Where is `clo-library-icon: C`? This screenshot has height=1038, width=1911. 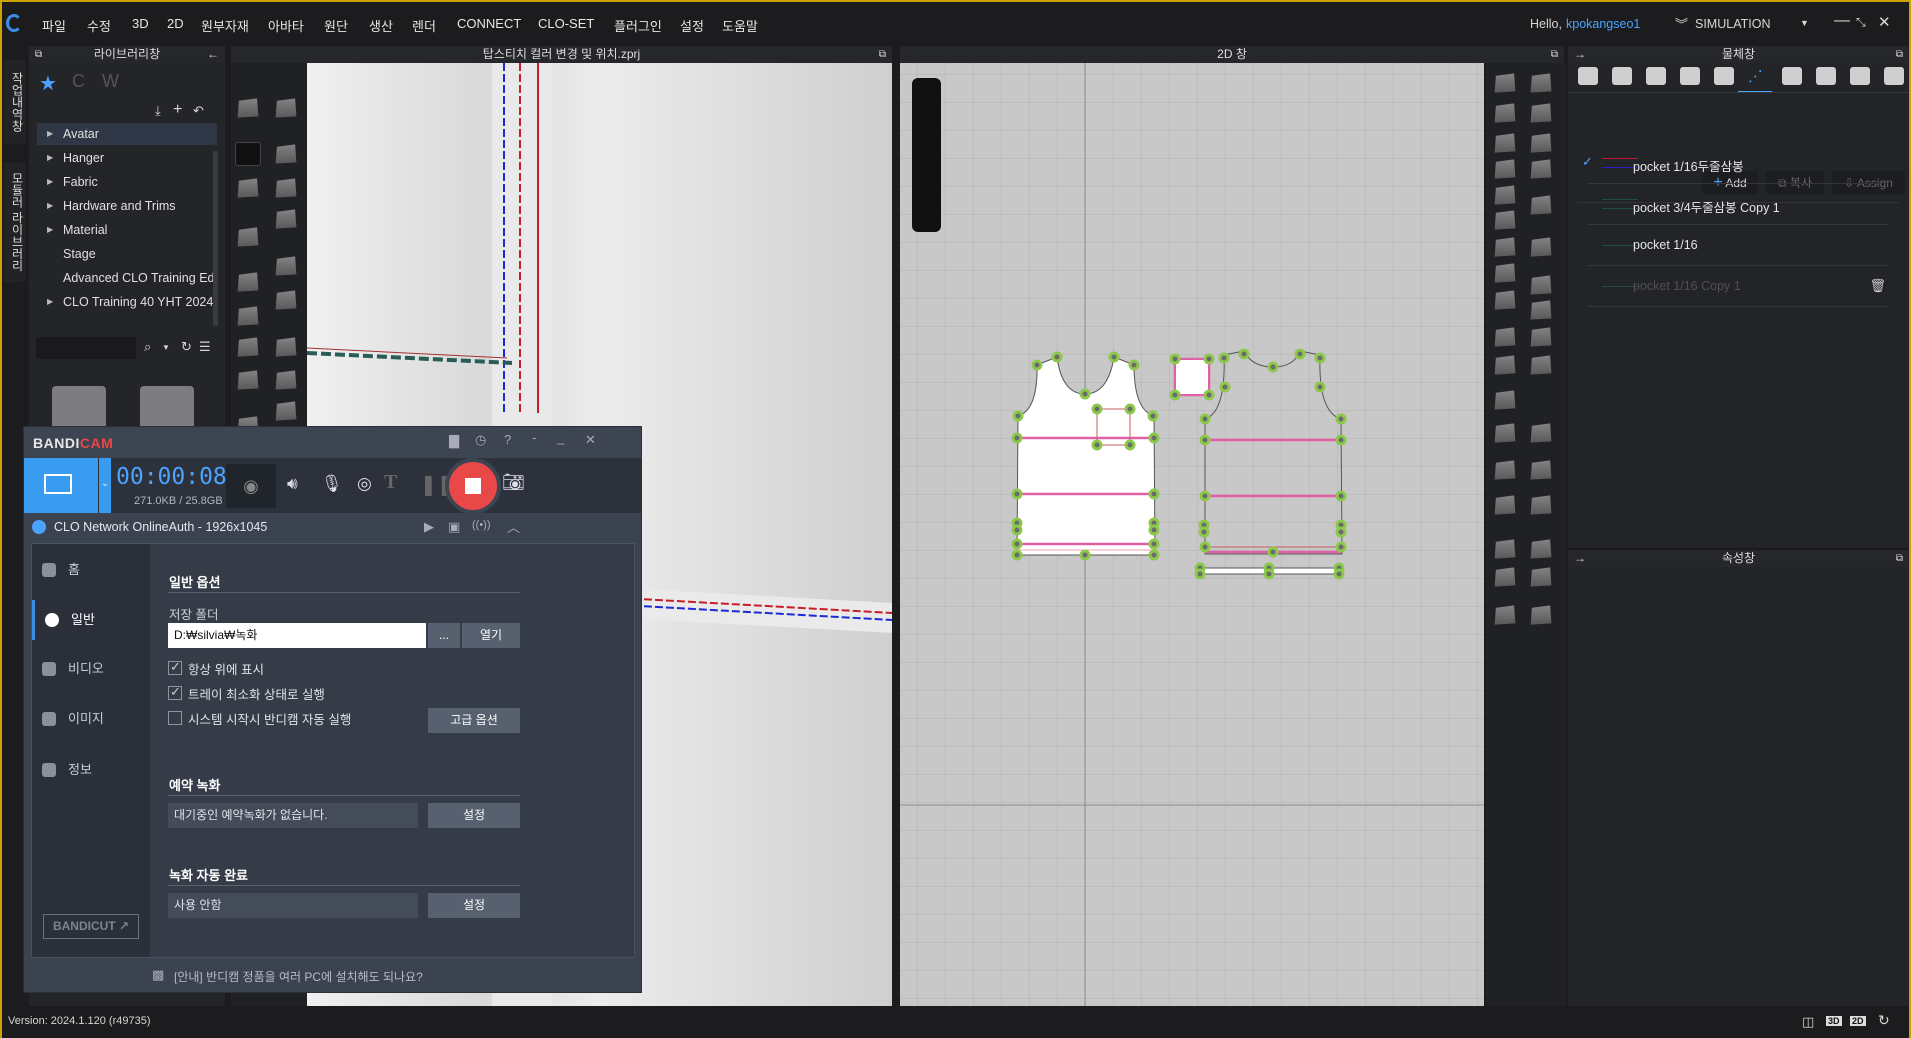 clo-library-icon: C is located at coordinates (78, 81).